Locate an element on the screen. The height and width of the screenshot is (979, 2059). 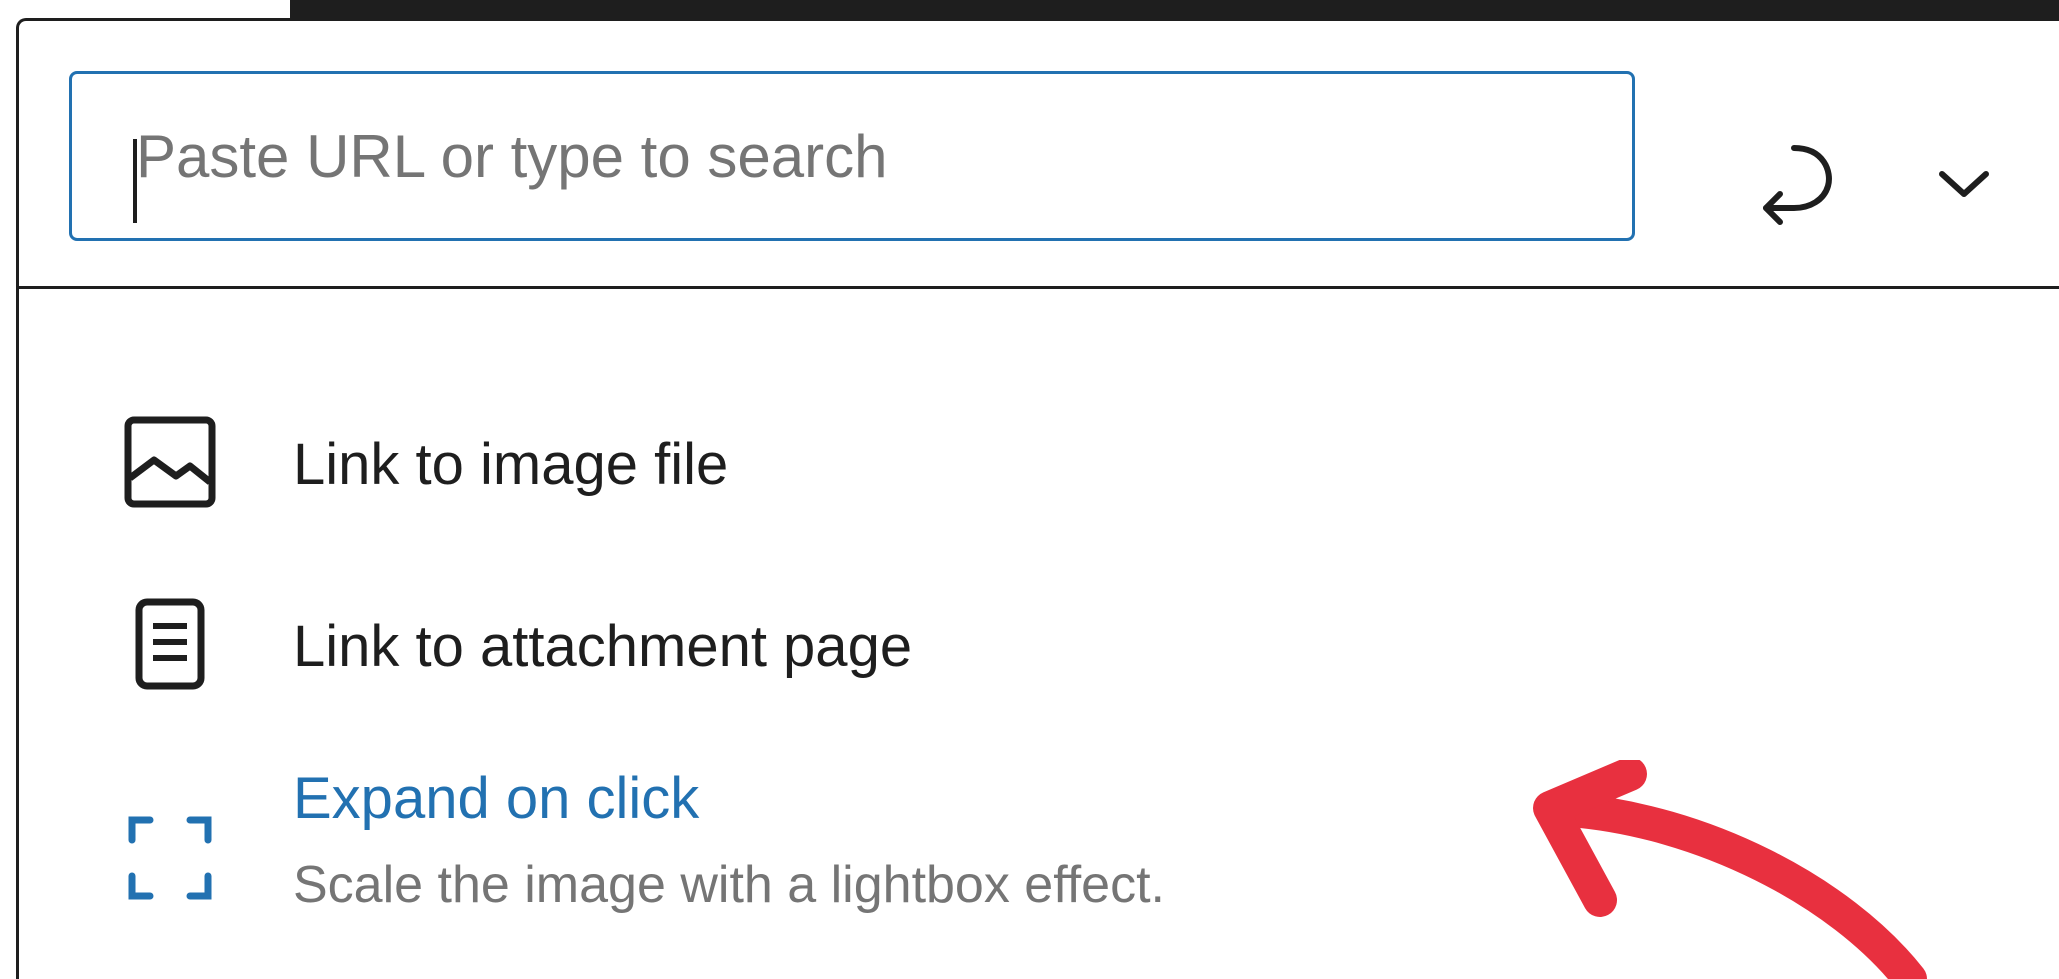
option-description: Scale the image with a lightbox effect. is located at coordinates (729, 885).